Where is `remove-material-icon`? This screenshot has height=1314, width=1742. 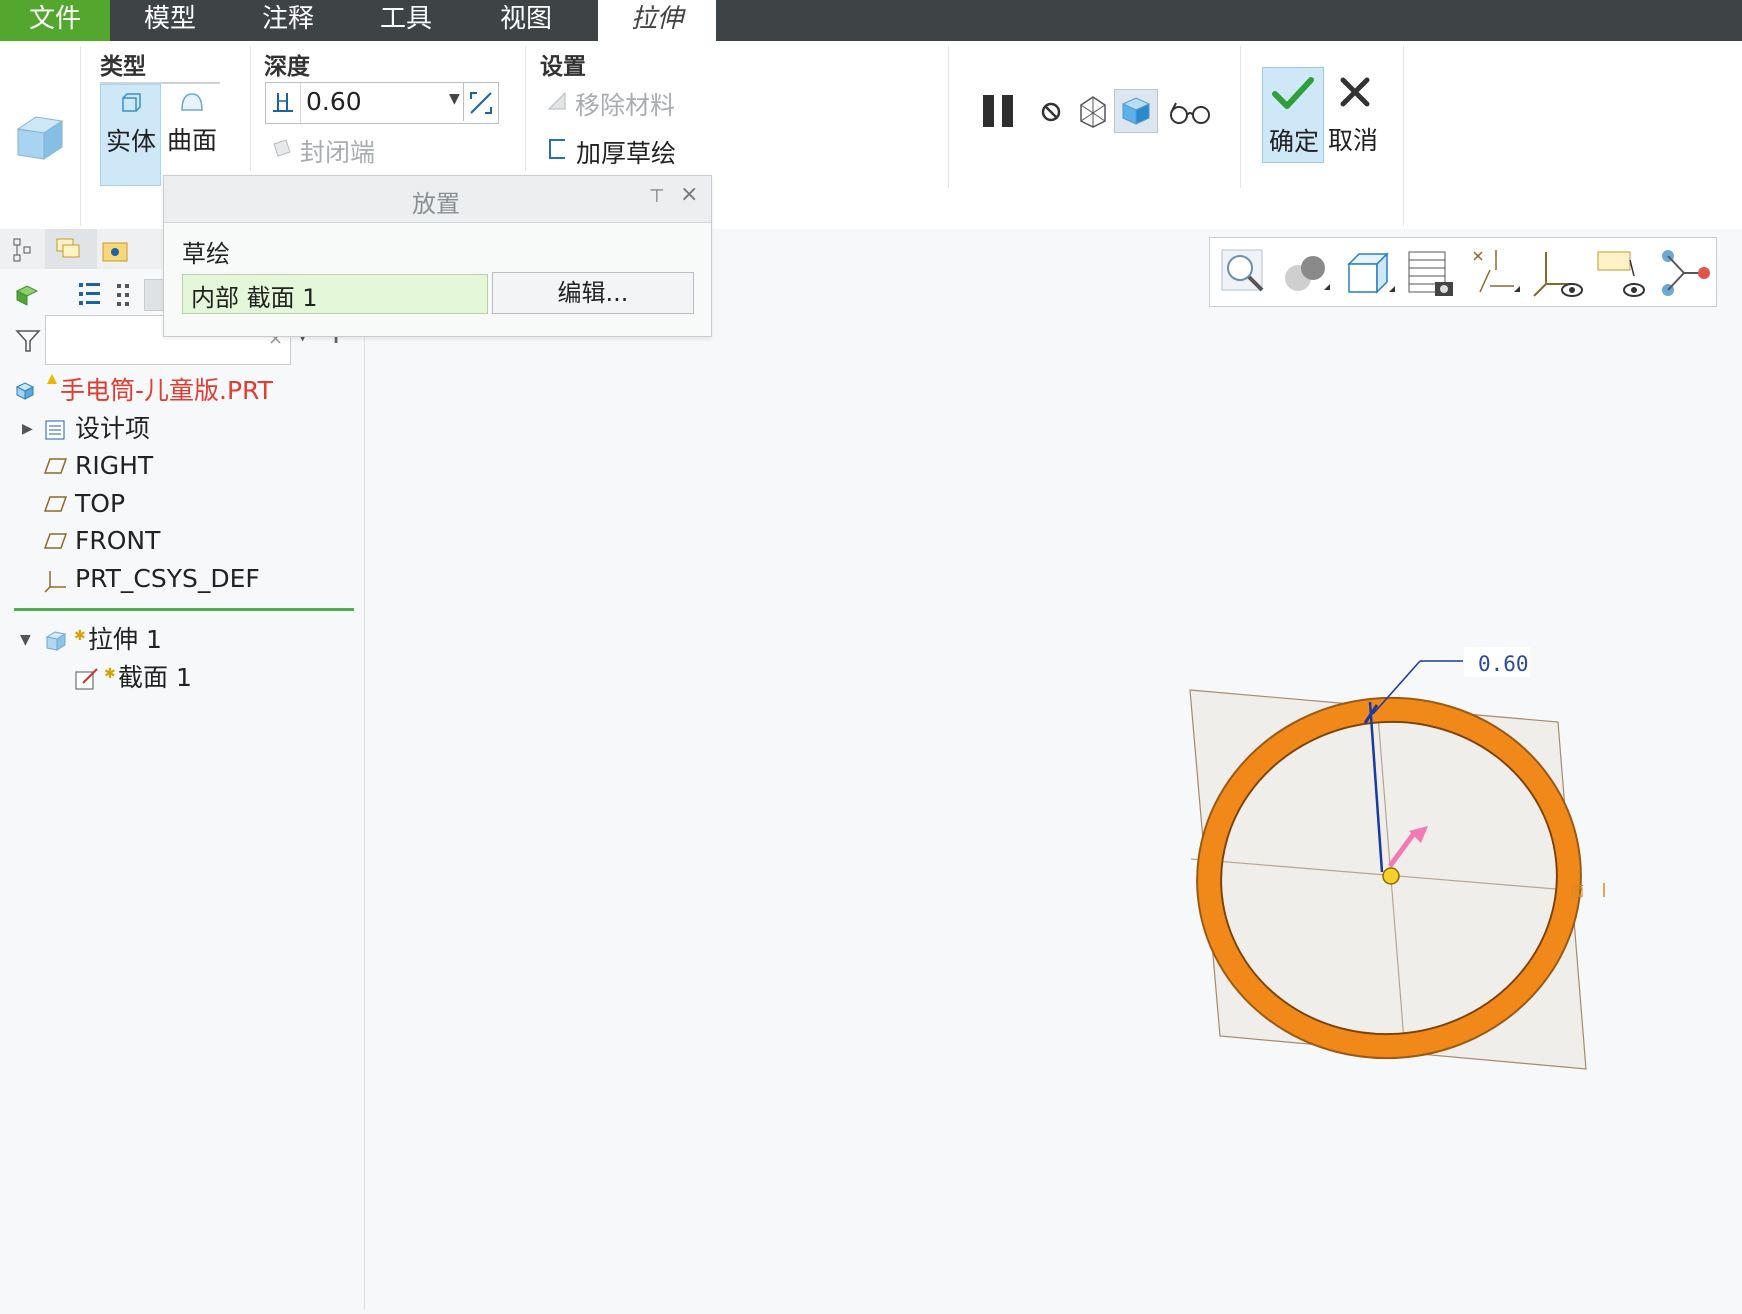
remove-material-icon is located at coordinates (556, 100).